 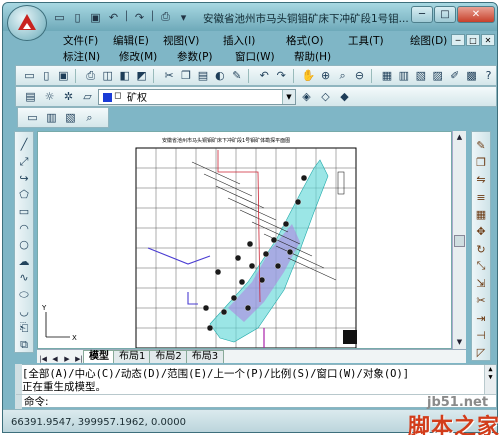 I want to click on menu-modify: 修改(M), so click(x=140, y=56).